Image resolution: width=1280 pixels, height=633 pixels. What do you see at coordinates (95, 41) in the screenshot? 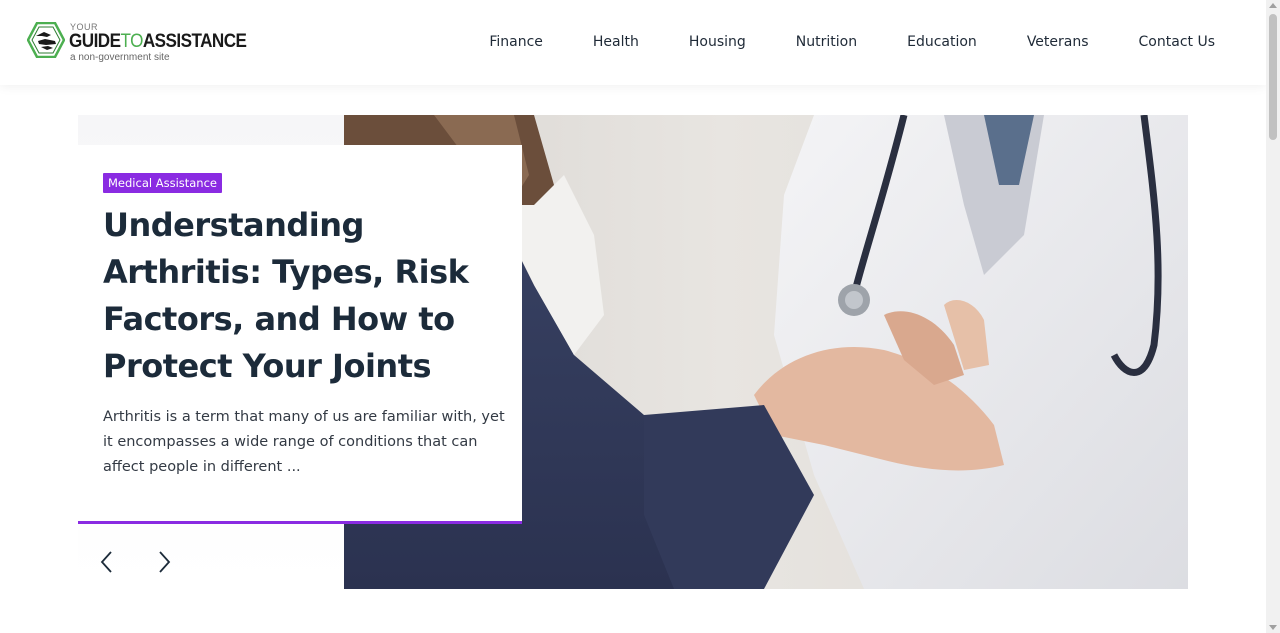
I see `logo-guide: GUIDE` at bounding box center [95, 41].